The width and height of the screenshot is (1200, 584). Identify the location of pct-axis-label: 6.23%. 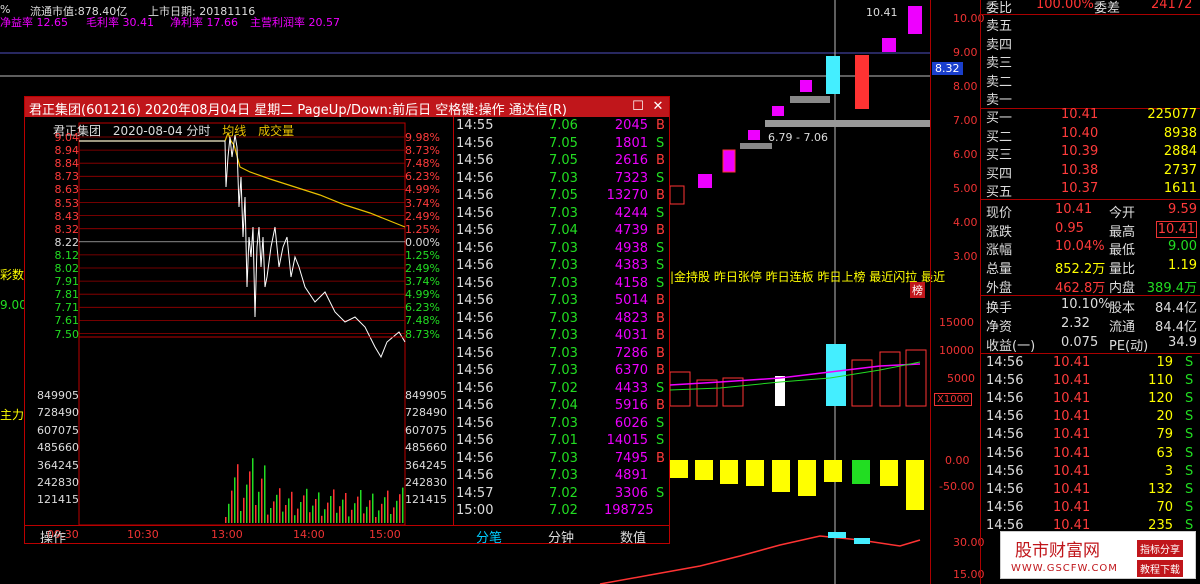
(422, 308).